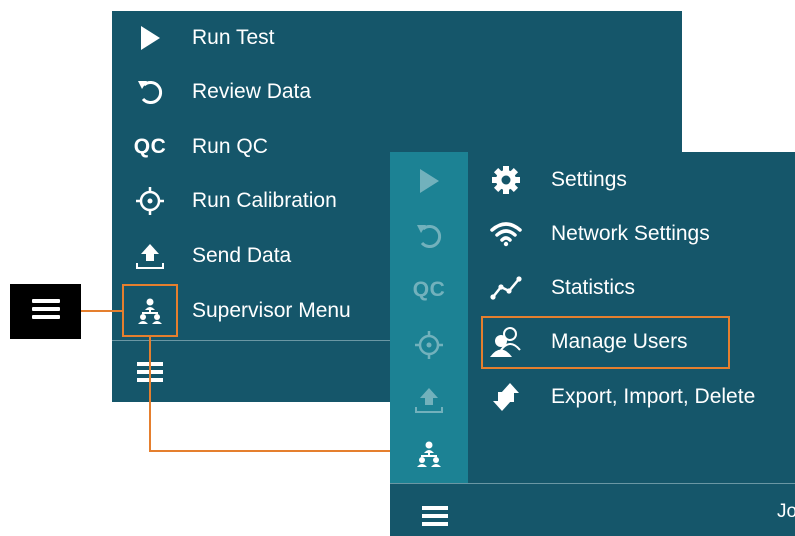 This screenshot has width=795, height=536. Describe the element at coordinates (592, 483) in the screenshot. I see `menu-divider` at that location.